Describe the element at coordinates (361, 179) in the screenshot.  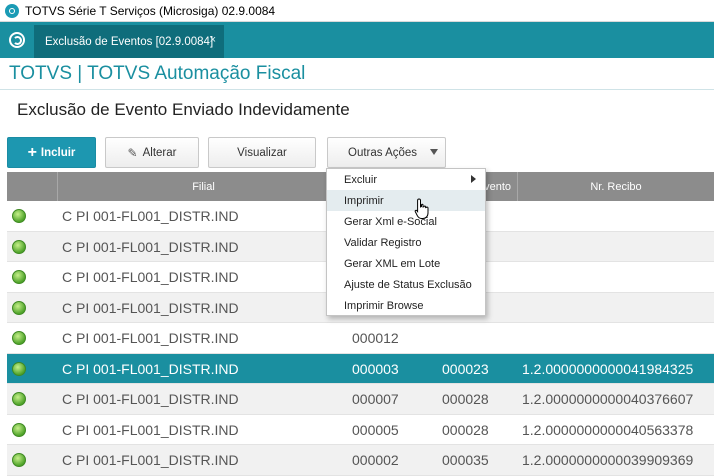
I see `menu-item-label: Excluir` at that location.